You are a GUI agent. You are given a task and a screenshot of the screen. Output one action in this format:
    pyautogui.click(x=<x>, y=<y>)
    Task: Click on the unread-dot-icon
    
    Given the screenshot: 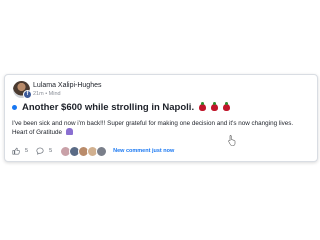 What is the action you would take?
    pyautogui.click(x=14, y=107)
    